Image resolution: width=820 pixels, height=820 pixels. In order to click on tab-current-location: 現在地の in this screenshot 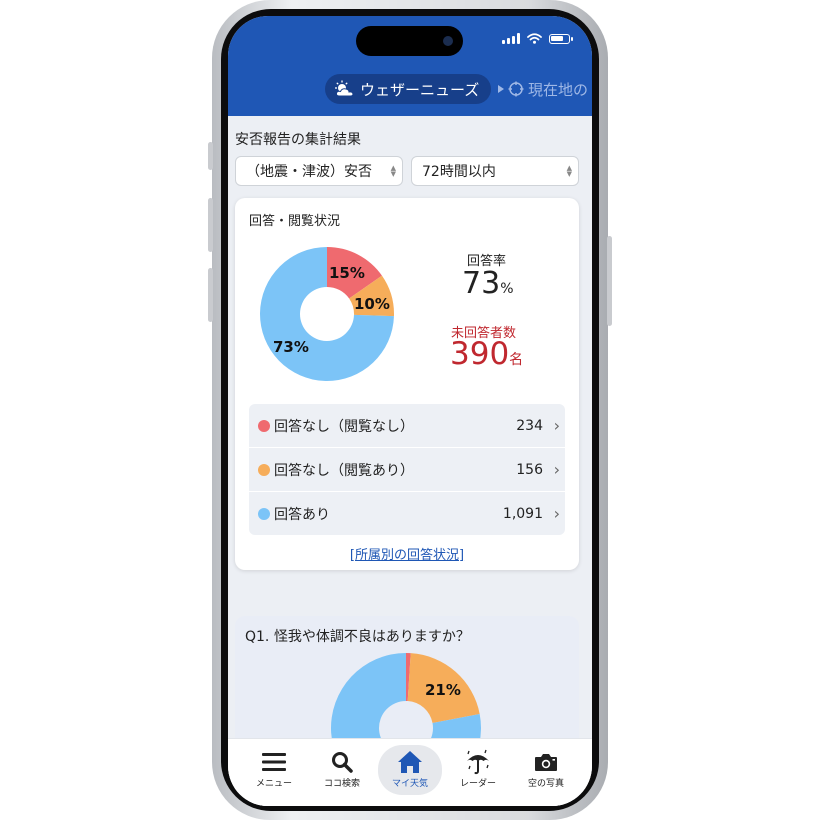, I will do `click(543, 89)`.